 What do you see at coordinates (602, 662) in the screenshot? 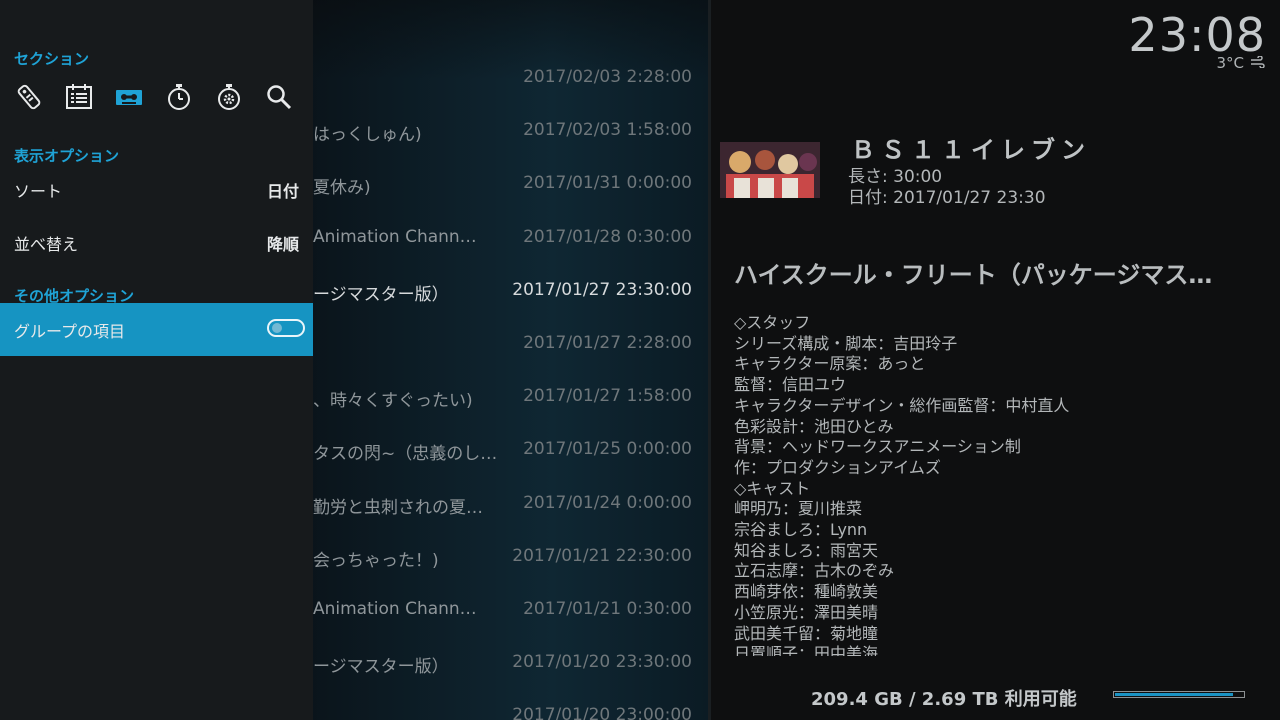
I see `recording-date: 2017/01/20 23:30:00` at bounding box center [602, 662].